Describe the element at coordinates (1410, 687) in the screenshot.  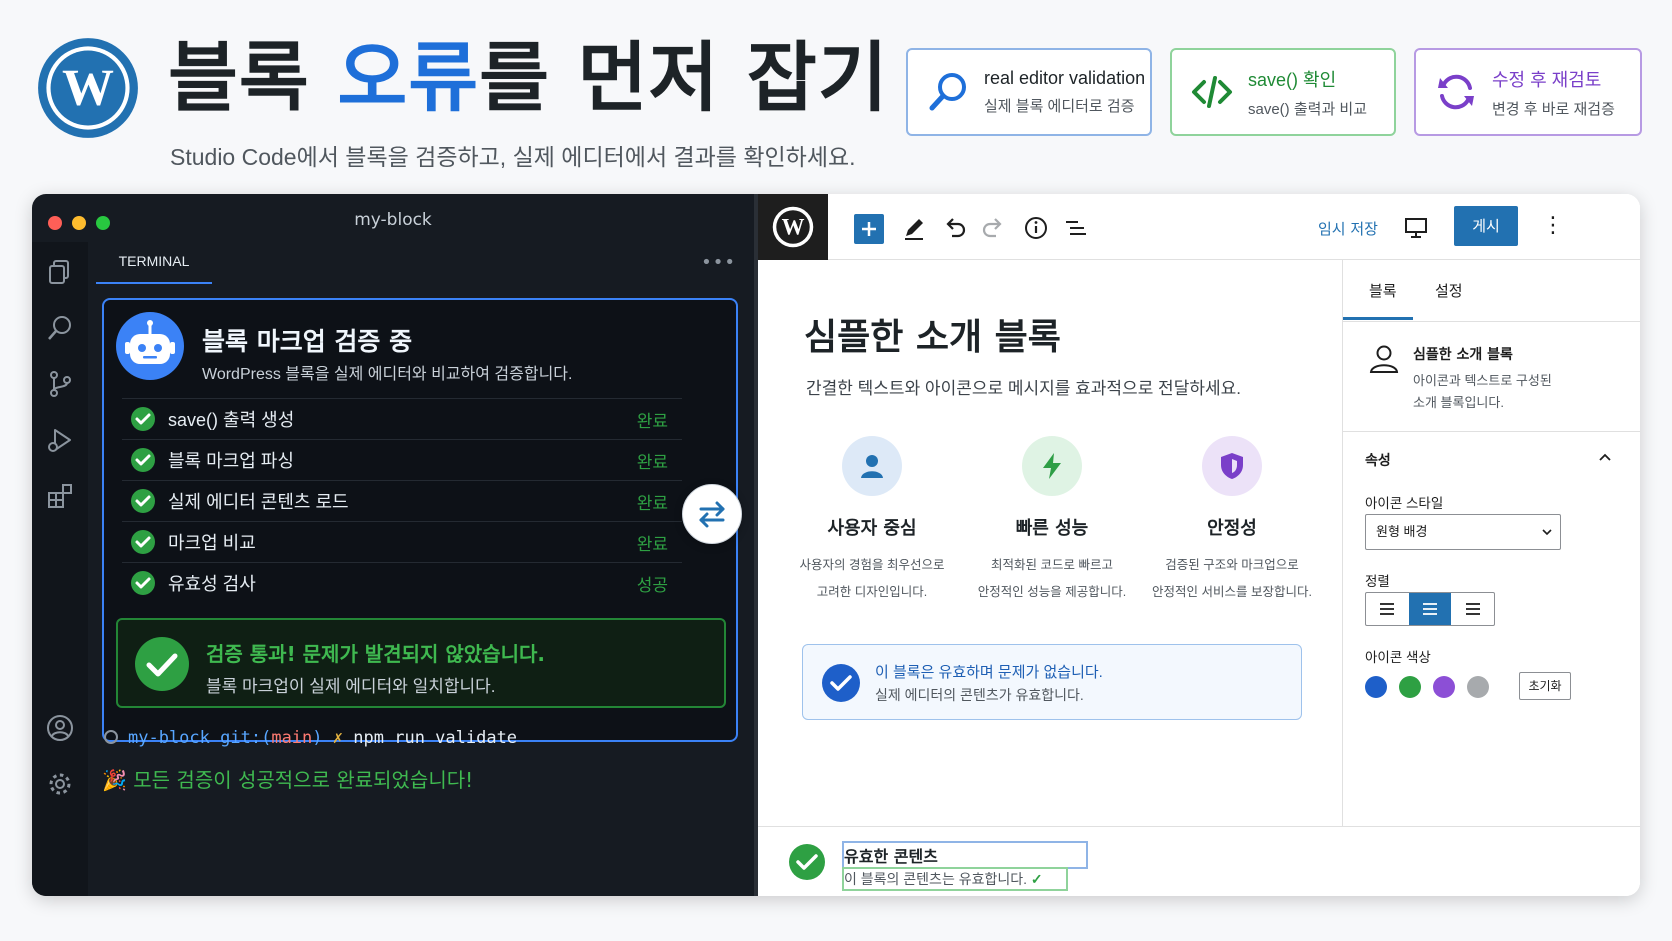
I see `color-swatch-green` at that location.